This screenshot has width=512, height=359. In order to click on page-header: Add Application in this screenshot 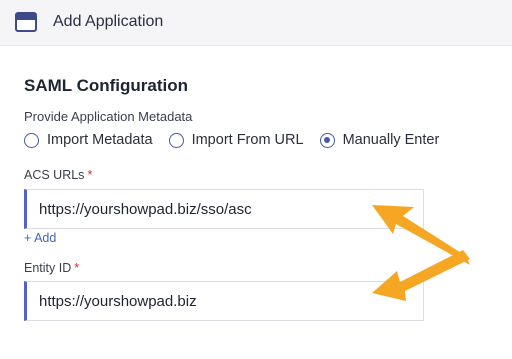, I will do `click(256, 23)`.